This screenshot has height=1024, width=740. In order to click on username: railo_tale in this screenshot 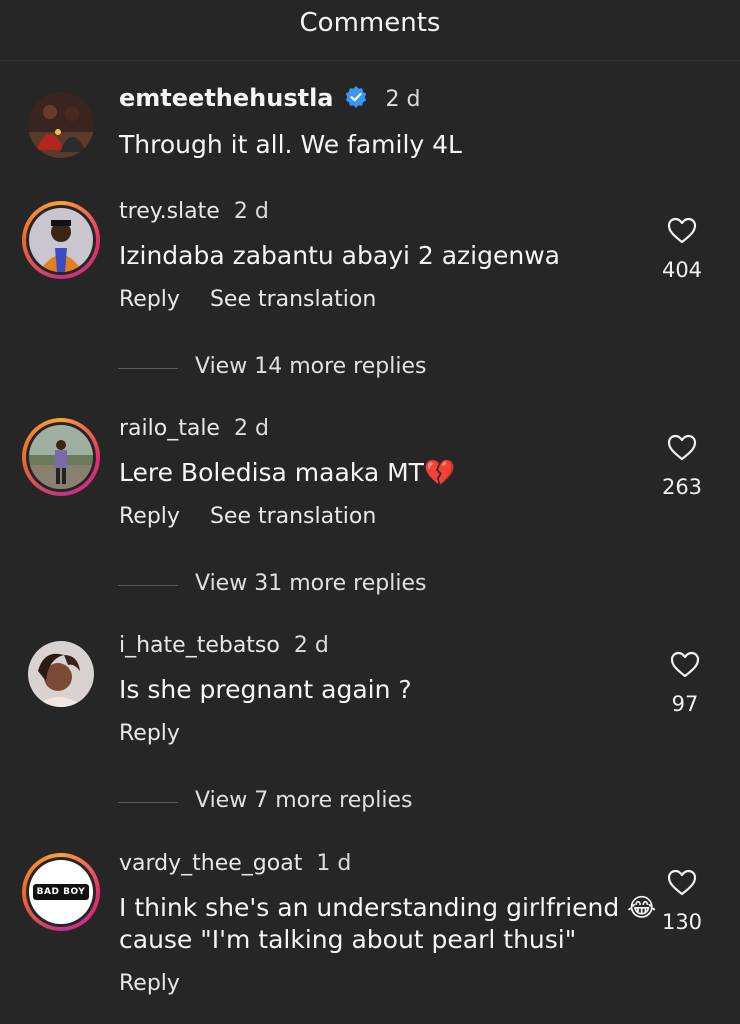, I will do `click(169, 428)`.